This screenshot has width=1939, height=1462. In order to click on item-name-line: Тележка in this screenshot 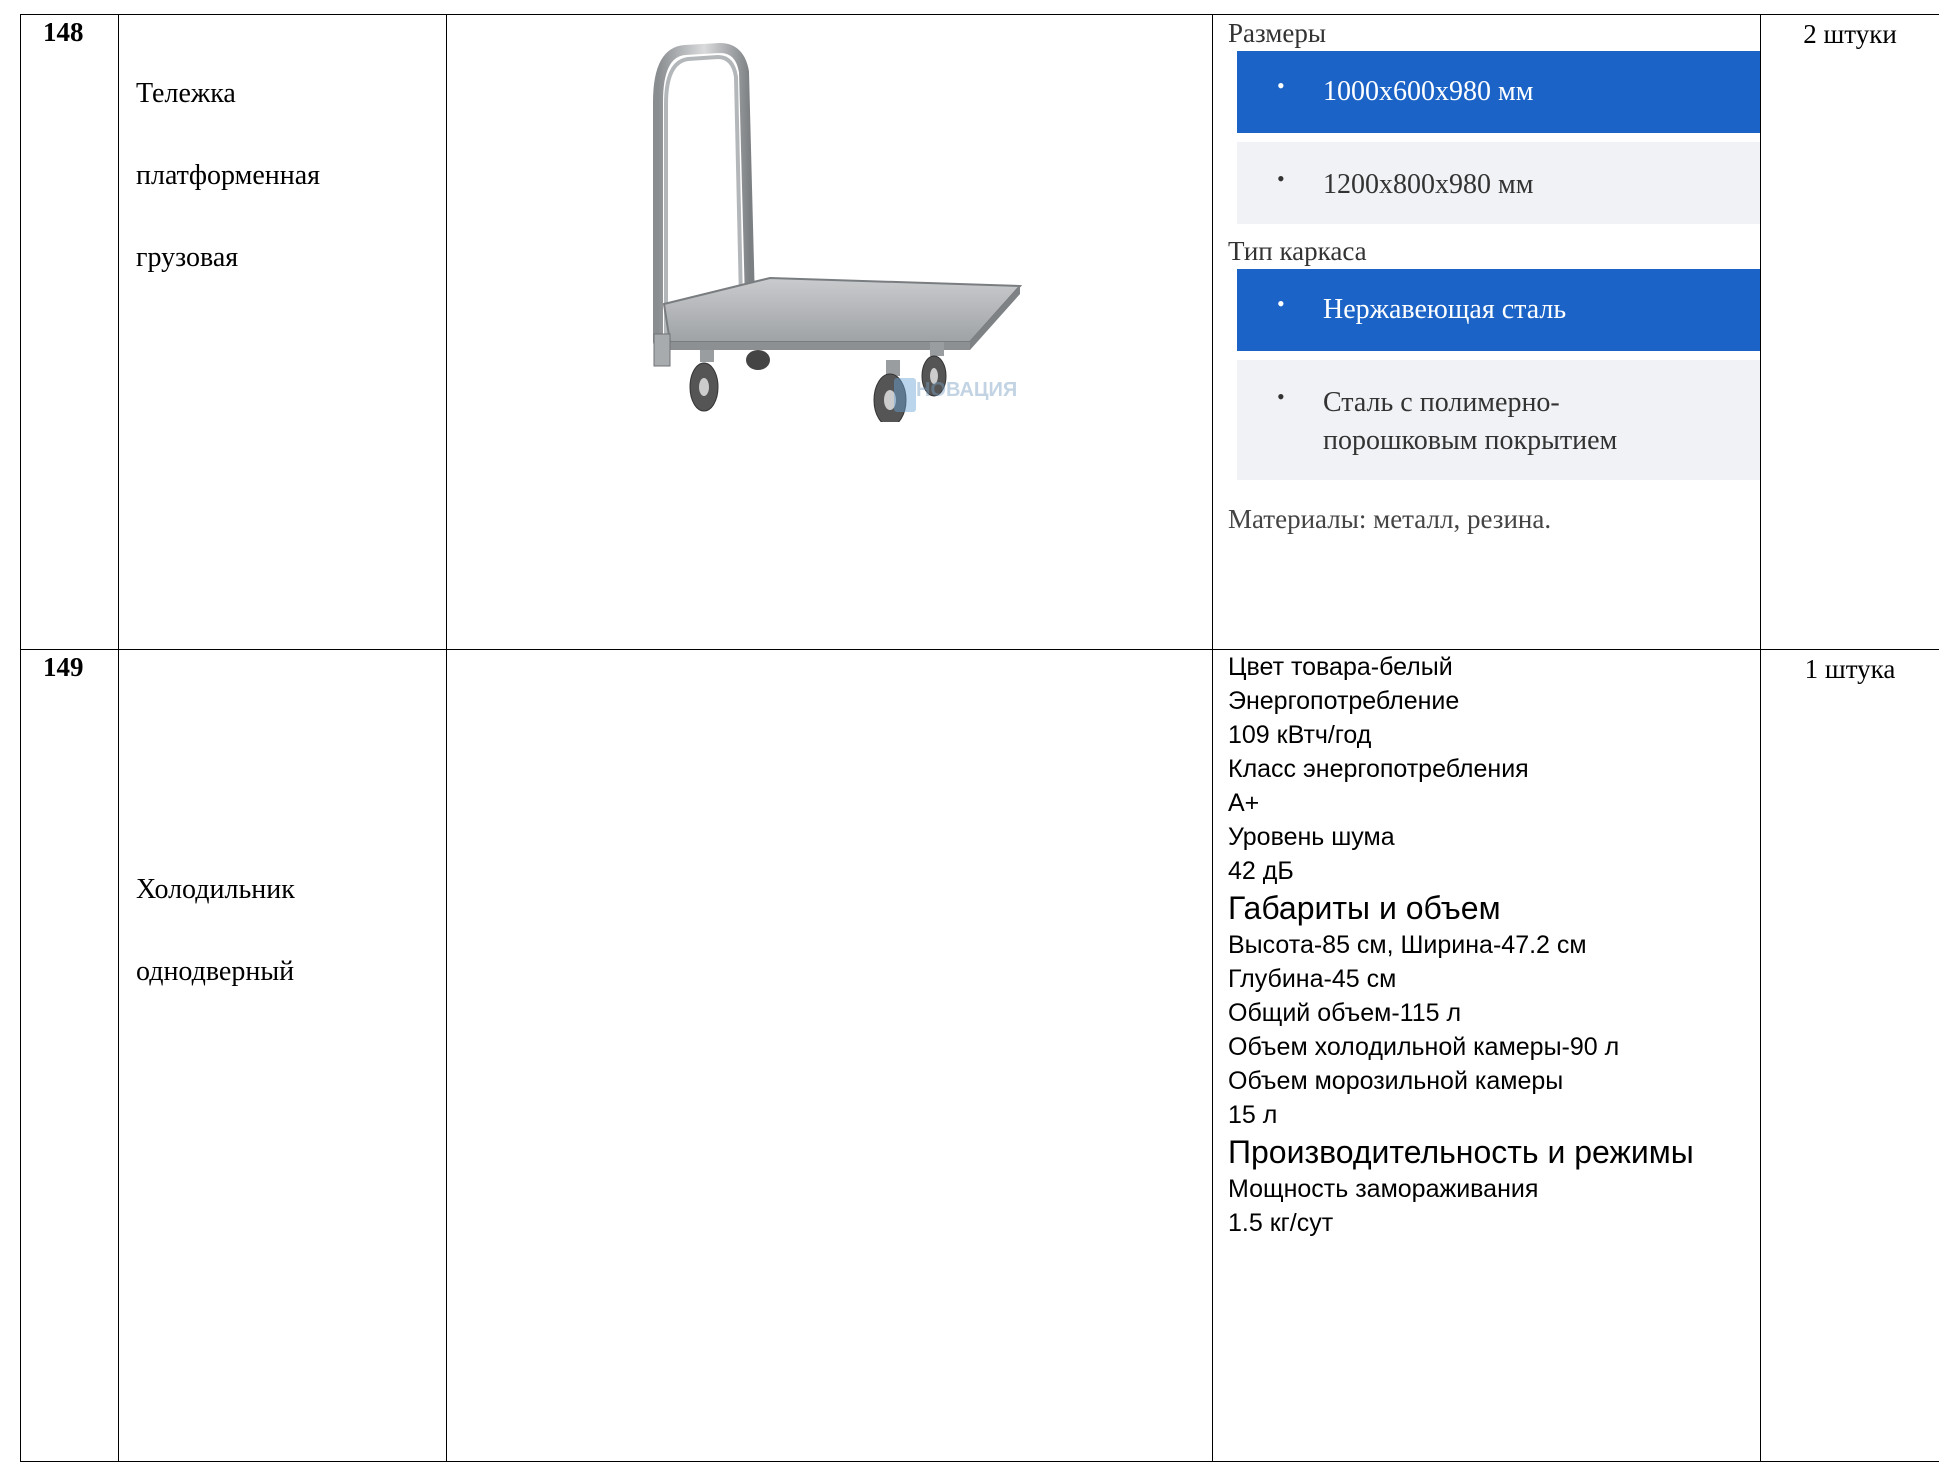, I will do `click(291, 94)`.